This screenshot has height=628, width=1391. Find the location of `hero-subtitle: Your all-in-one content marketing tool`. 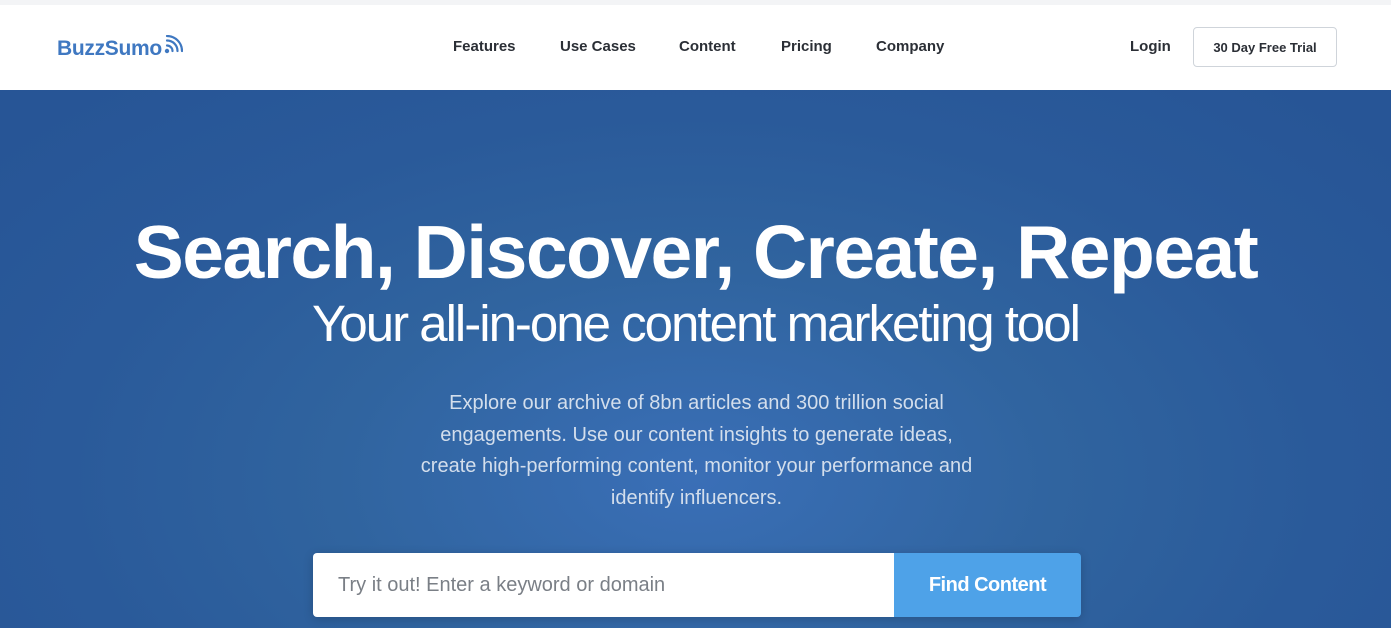

hero-subtitle: Your all-in-one content marketing tool is located at coordinates (696, 323).